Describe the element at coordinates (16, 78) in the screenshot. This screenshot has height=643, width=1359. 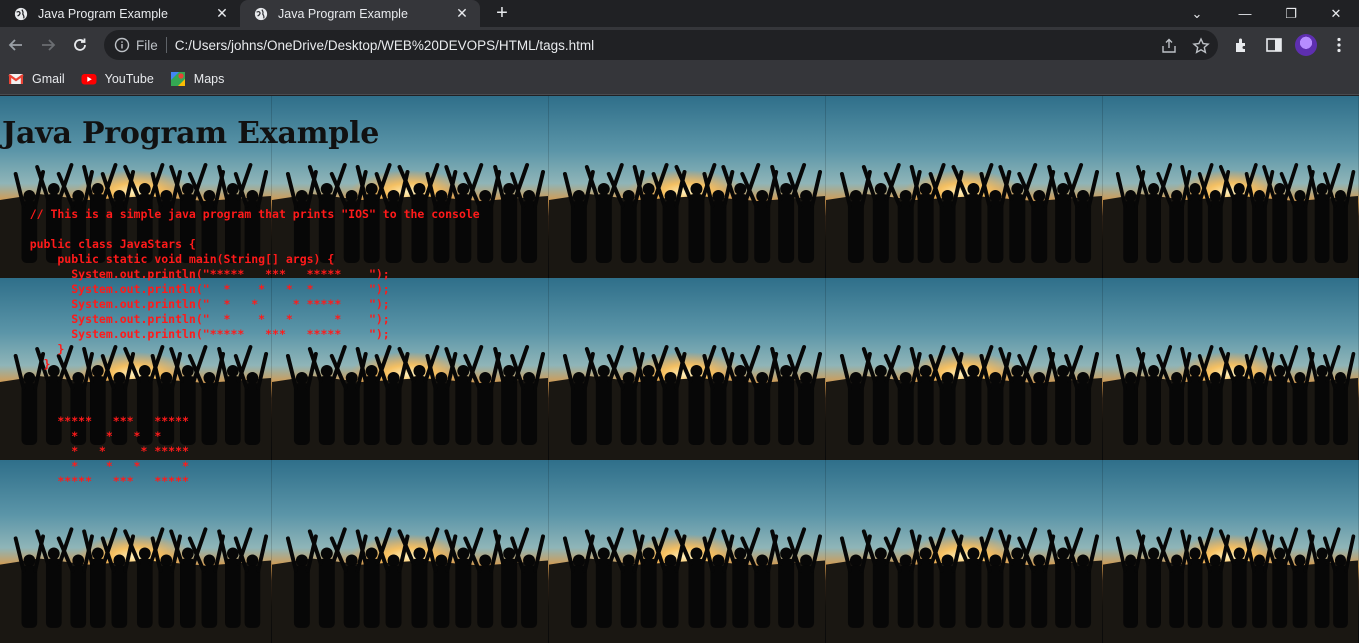
I see `gmail-icon` at that location.